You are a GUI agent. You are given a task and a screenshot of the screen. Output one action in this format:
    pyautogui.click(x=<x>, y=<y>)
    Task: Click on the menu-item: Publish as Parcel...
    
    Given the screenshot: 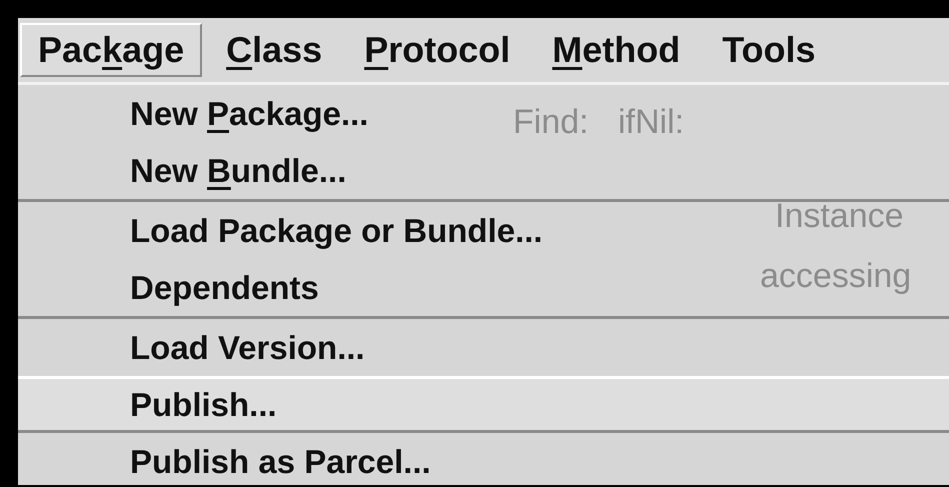 What is the action you would take?
    pyautogui.click(x=239, y=460)
    